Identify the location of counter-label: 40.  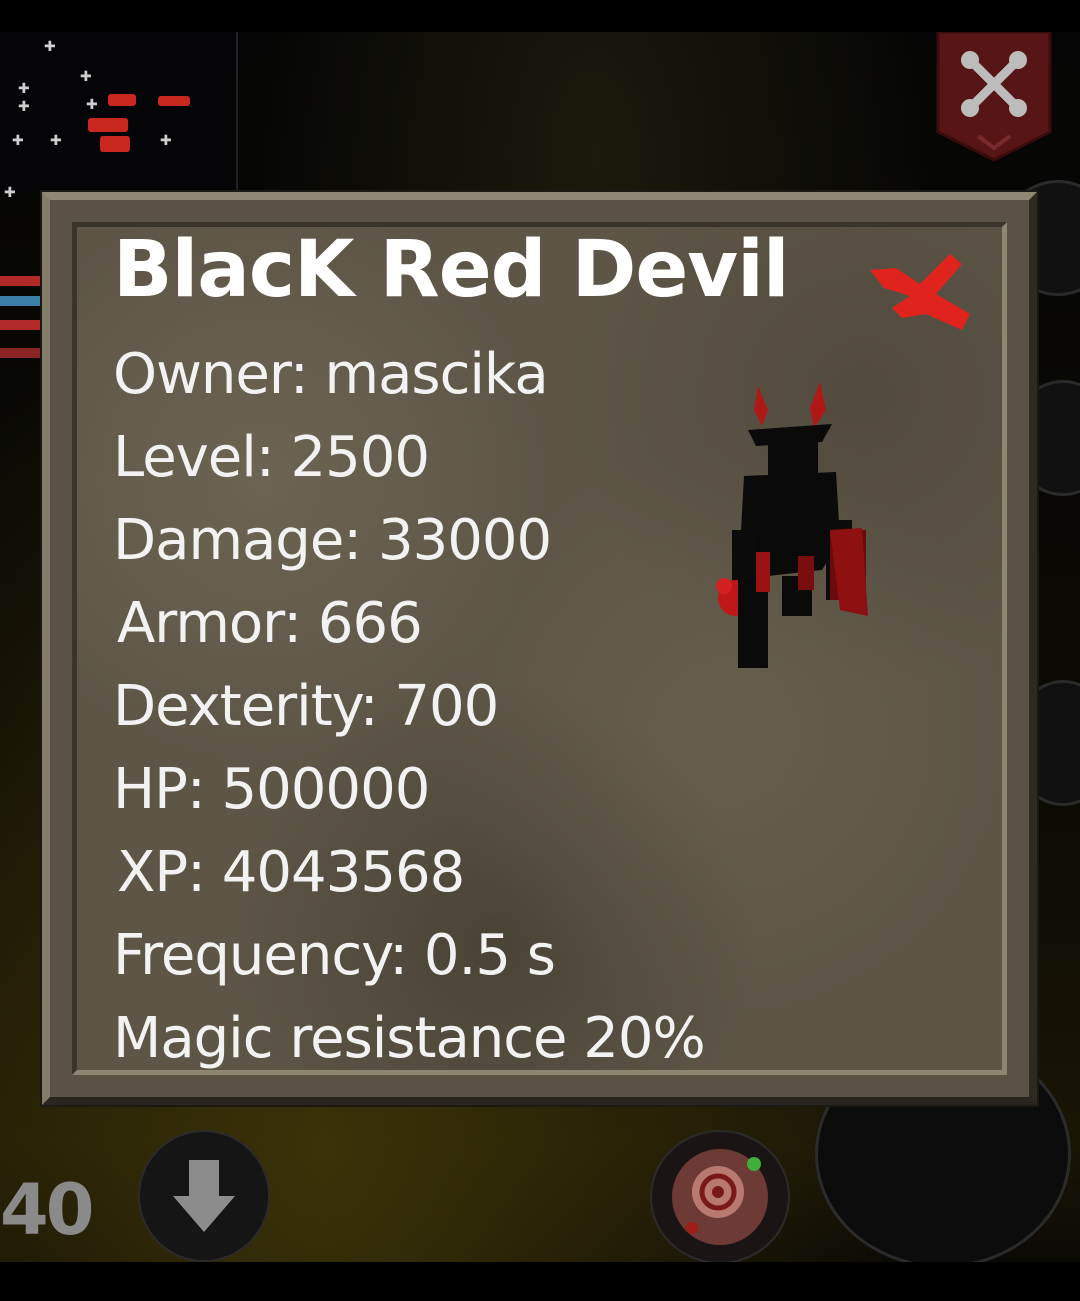
(47, 1210).